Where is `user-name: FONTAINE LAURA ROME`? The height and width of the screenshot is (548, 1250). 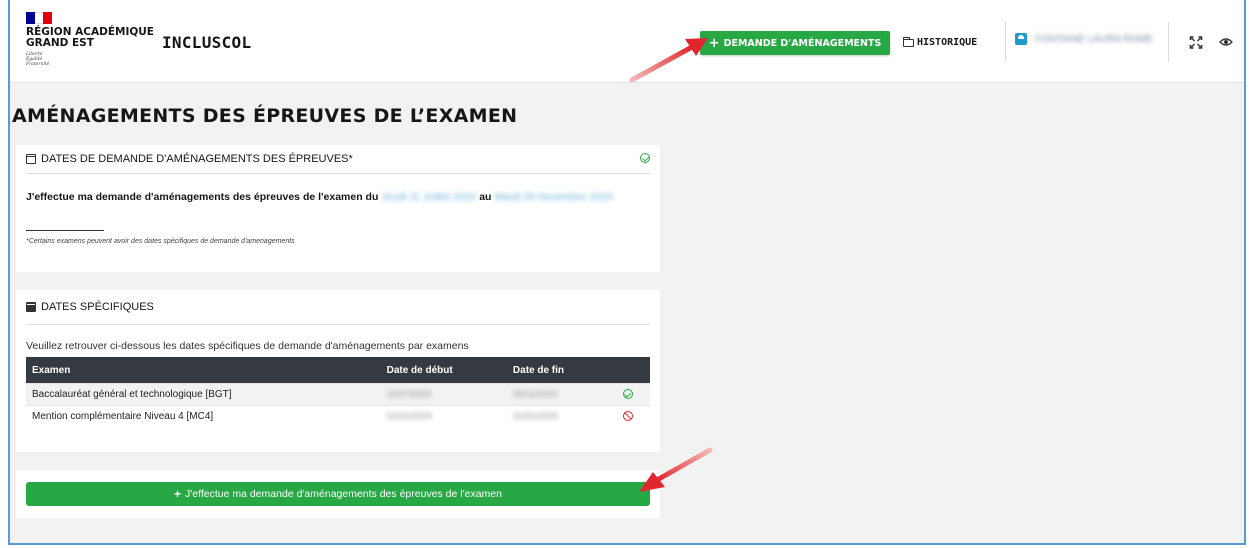
user-name: FONTAINE LAURA ROME is located at coordinates (1094, 39).